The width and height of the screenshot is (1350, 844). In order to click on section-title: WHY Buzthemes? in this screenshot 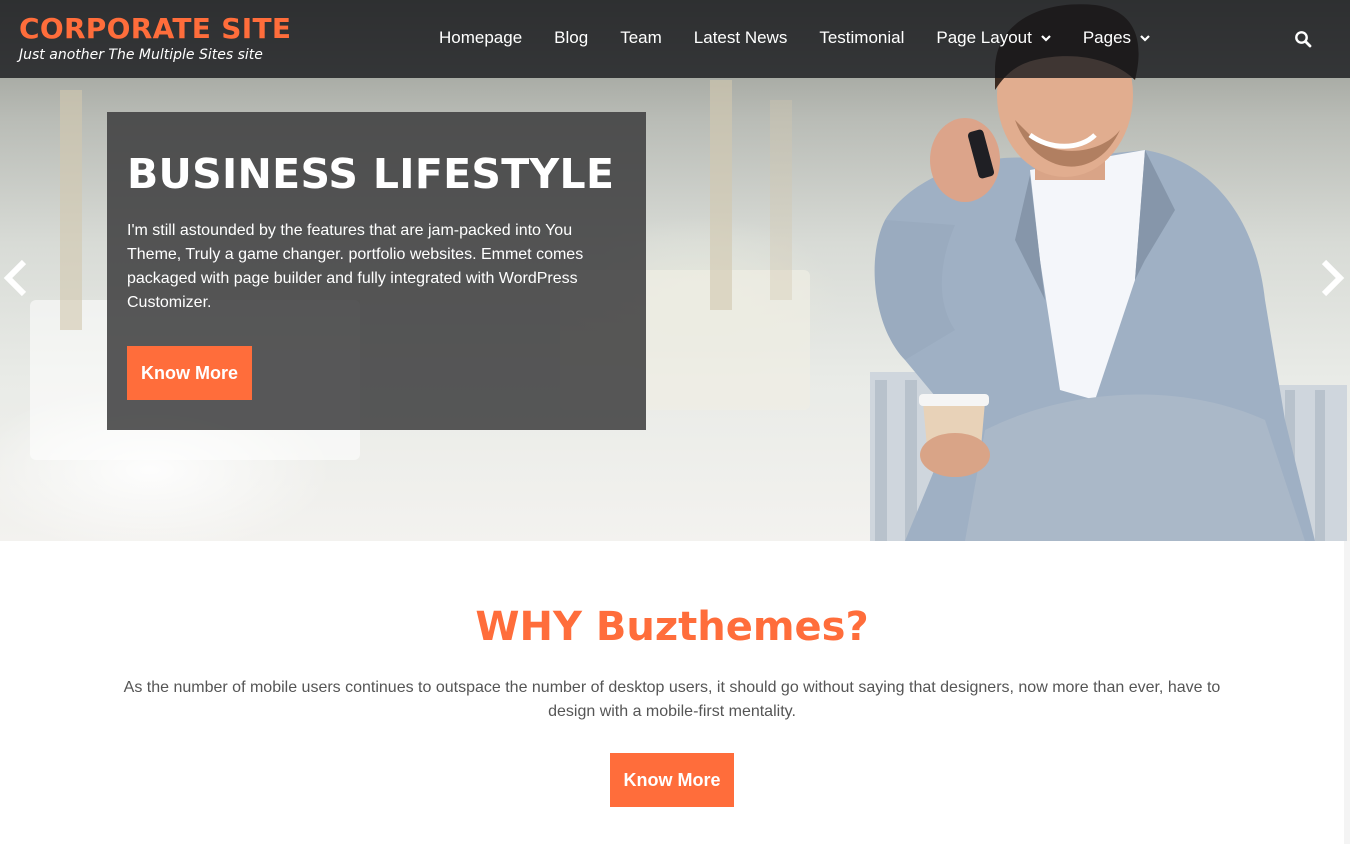, I will do `click(672, 627)`.